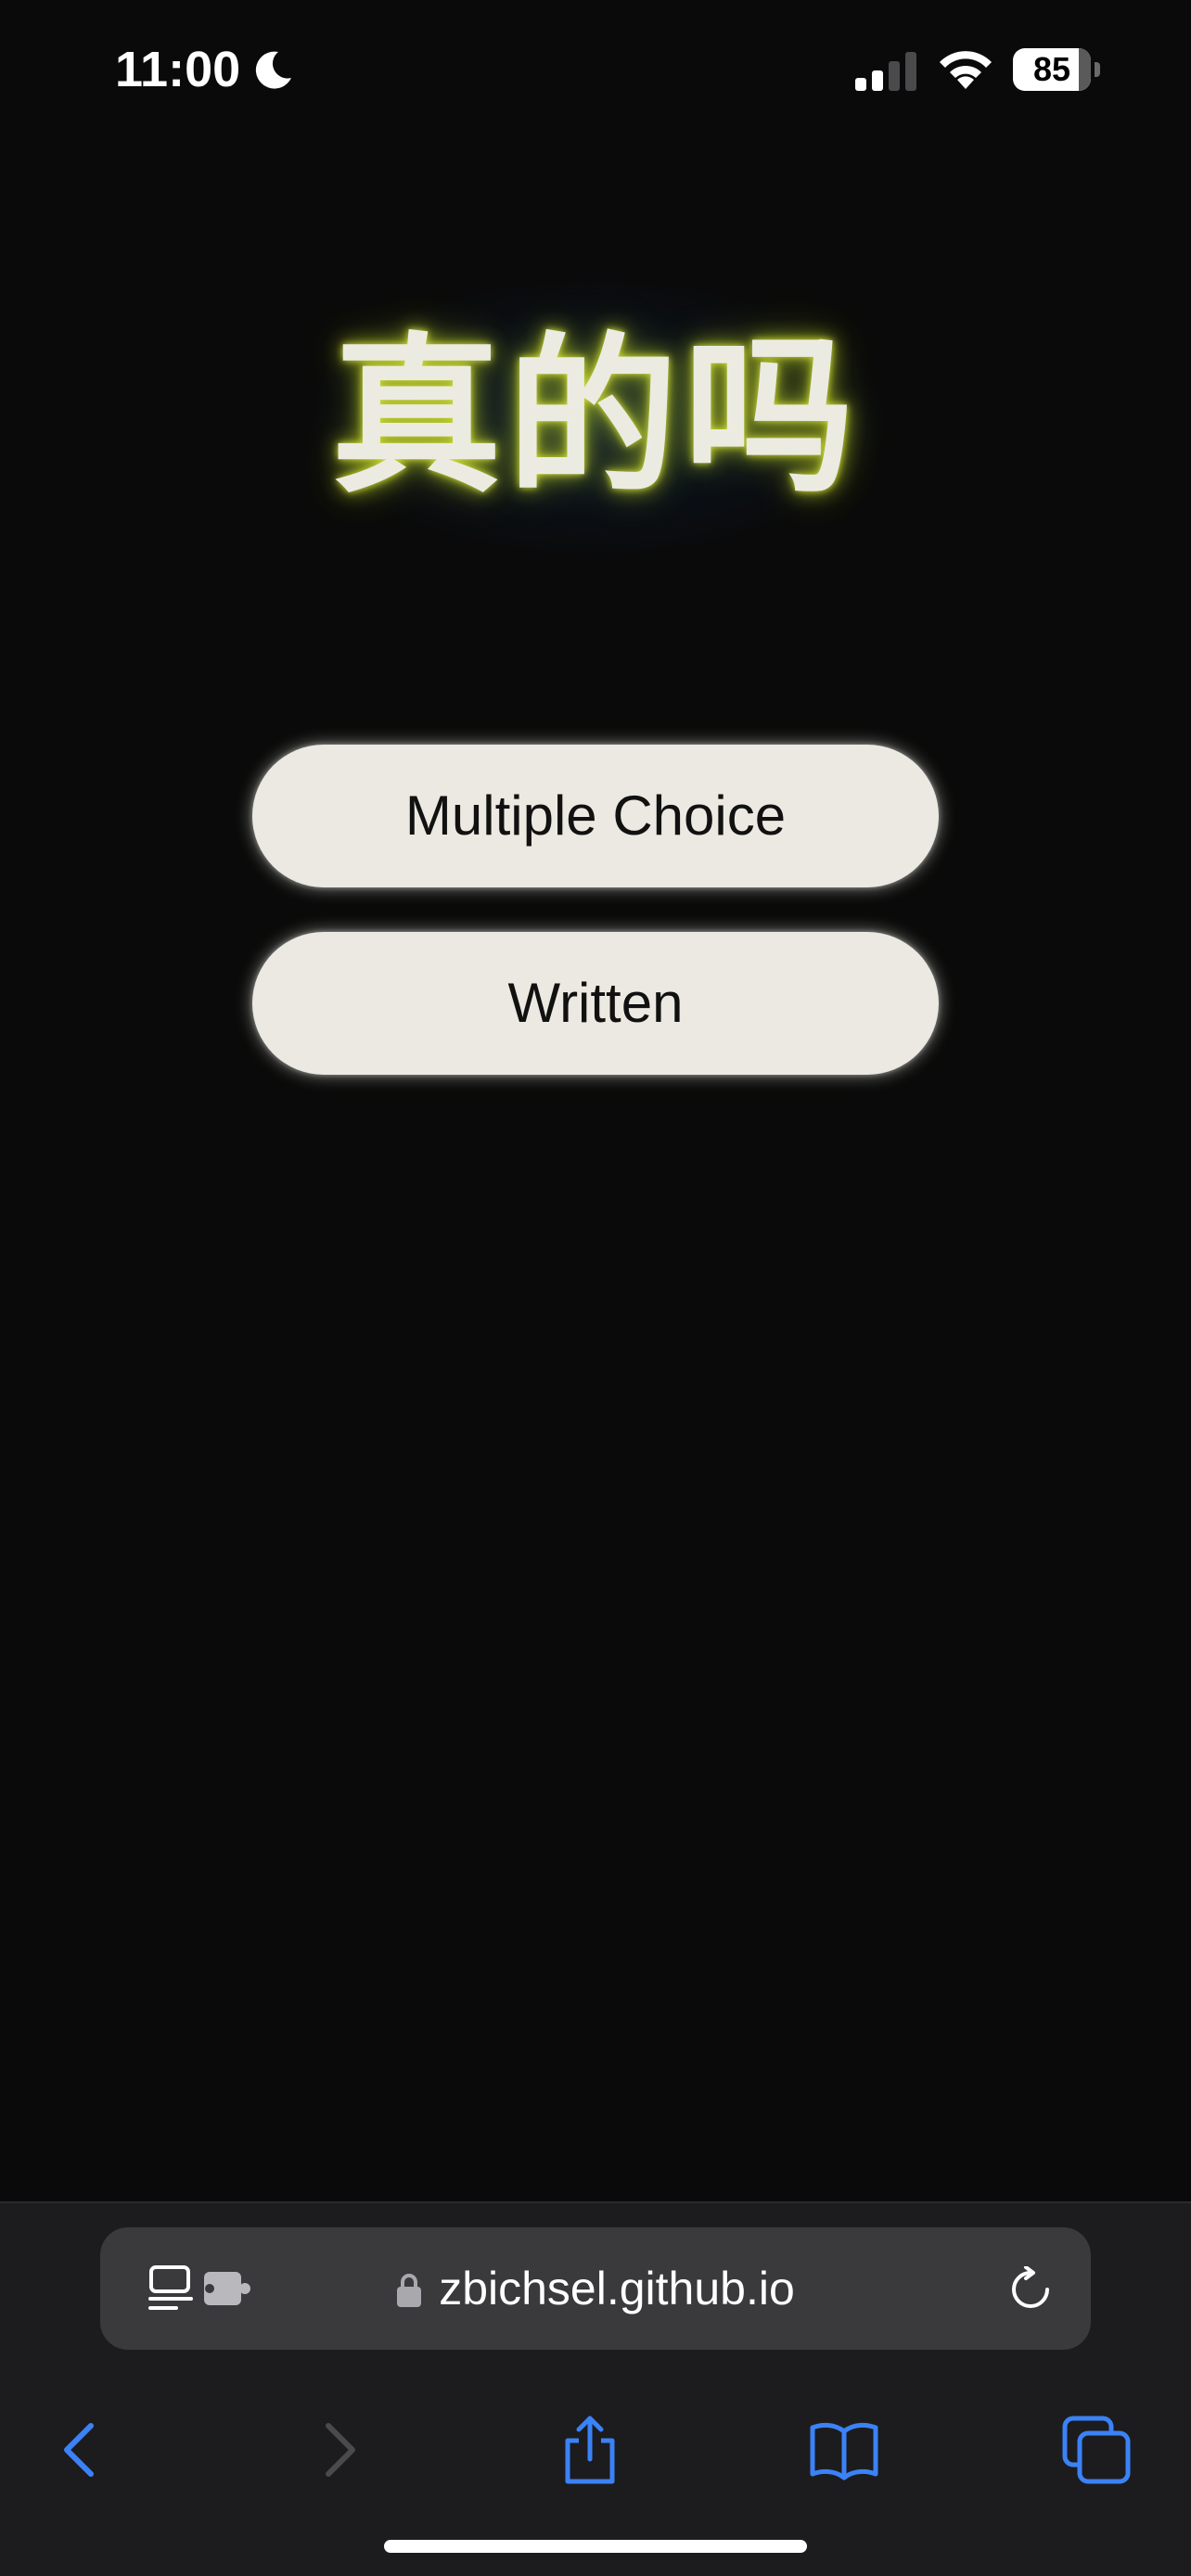 This screenshot has width=1191, height=2576. What do you see at coordinates (595, 1004) in the screenshot?
I see `written-button: Written` at bounding box center [595, 1004].